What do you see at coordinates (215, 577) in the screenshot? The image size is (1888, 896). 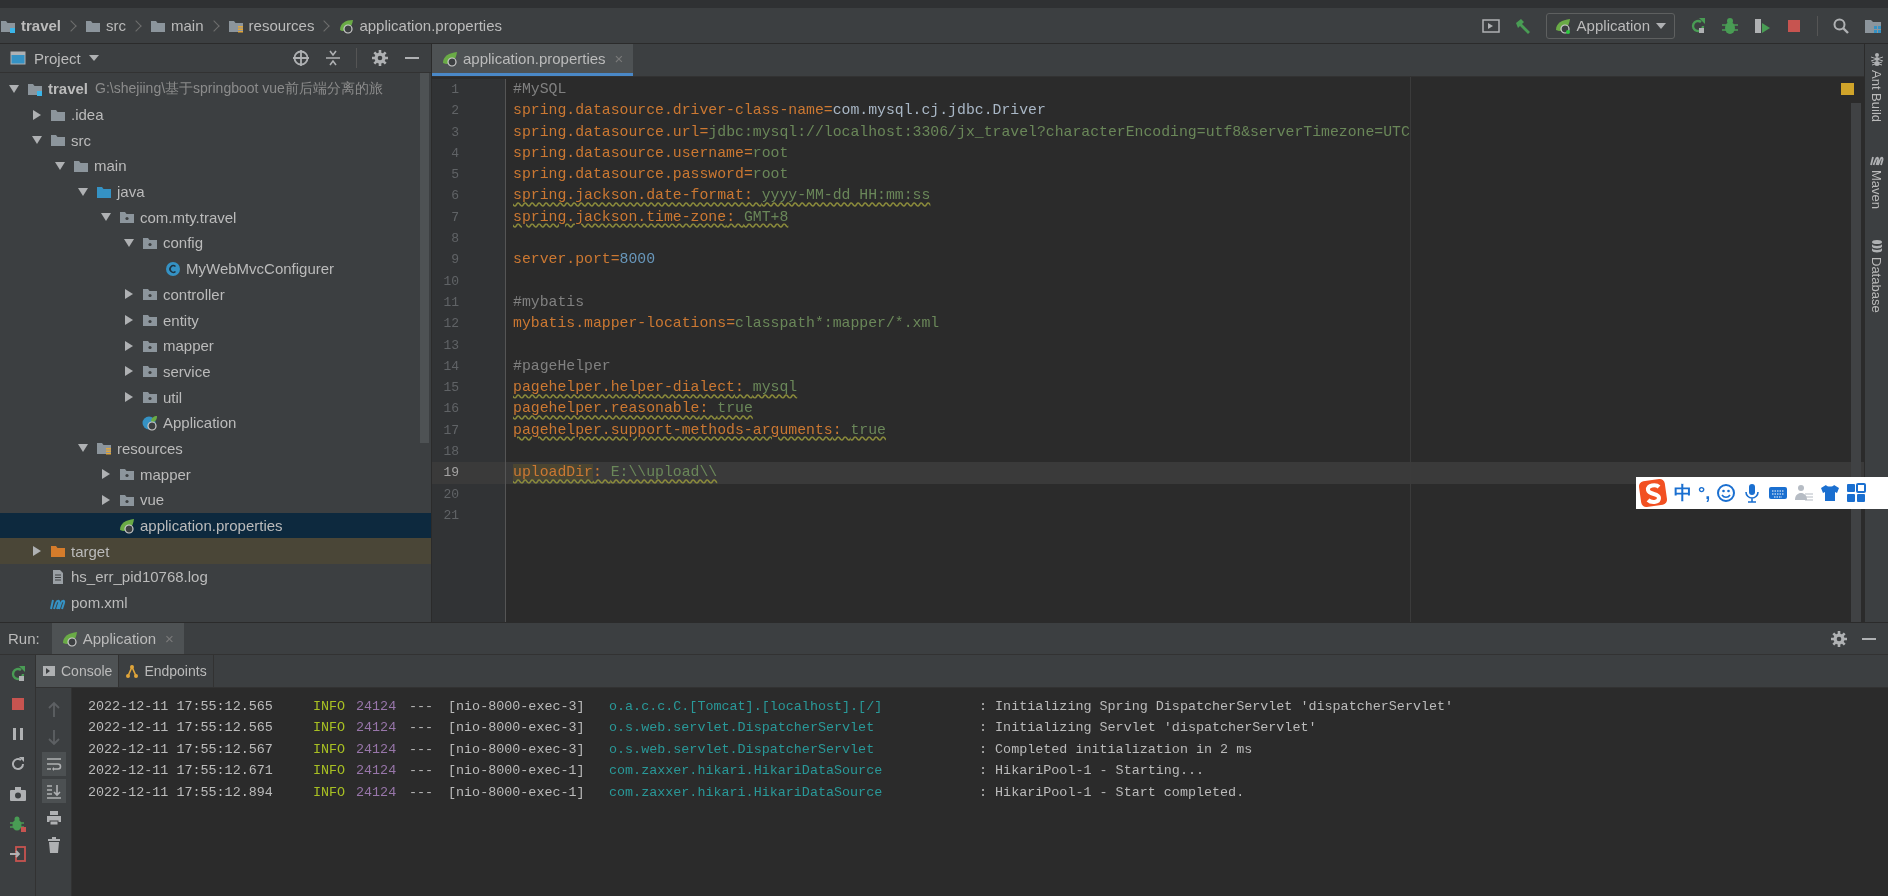 I see `tree-item: hs_err_pid10768.log` at bounding box center [215, 577].